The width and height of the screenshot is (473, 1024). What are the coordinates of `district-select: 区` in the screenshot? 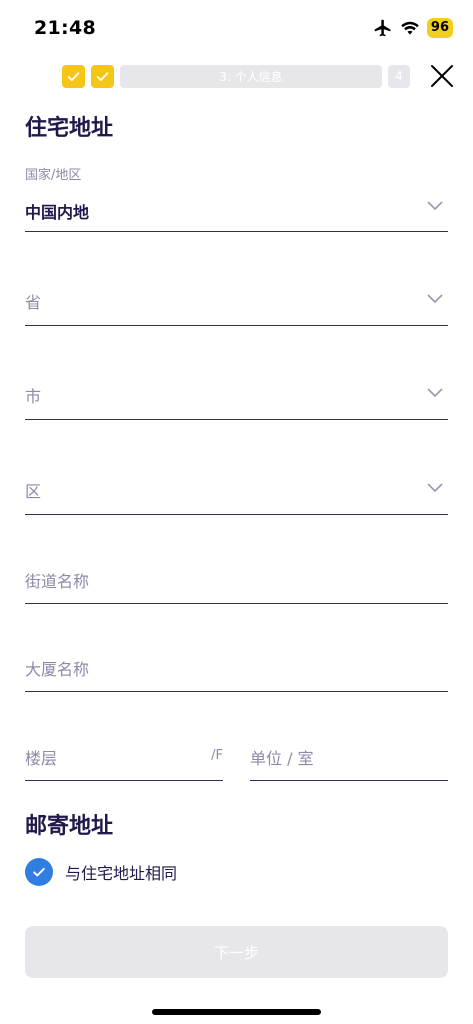 It's located at (236, 487).